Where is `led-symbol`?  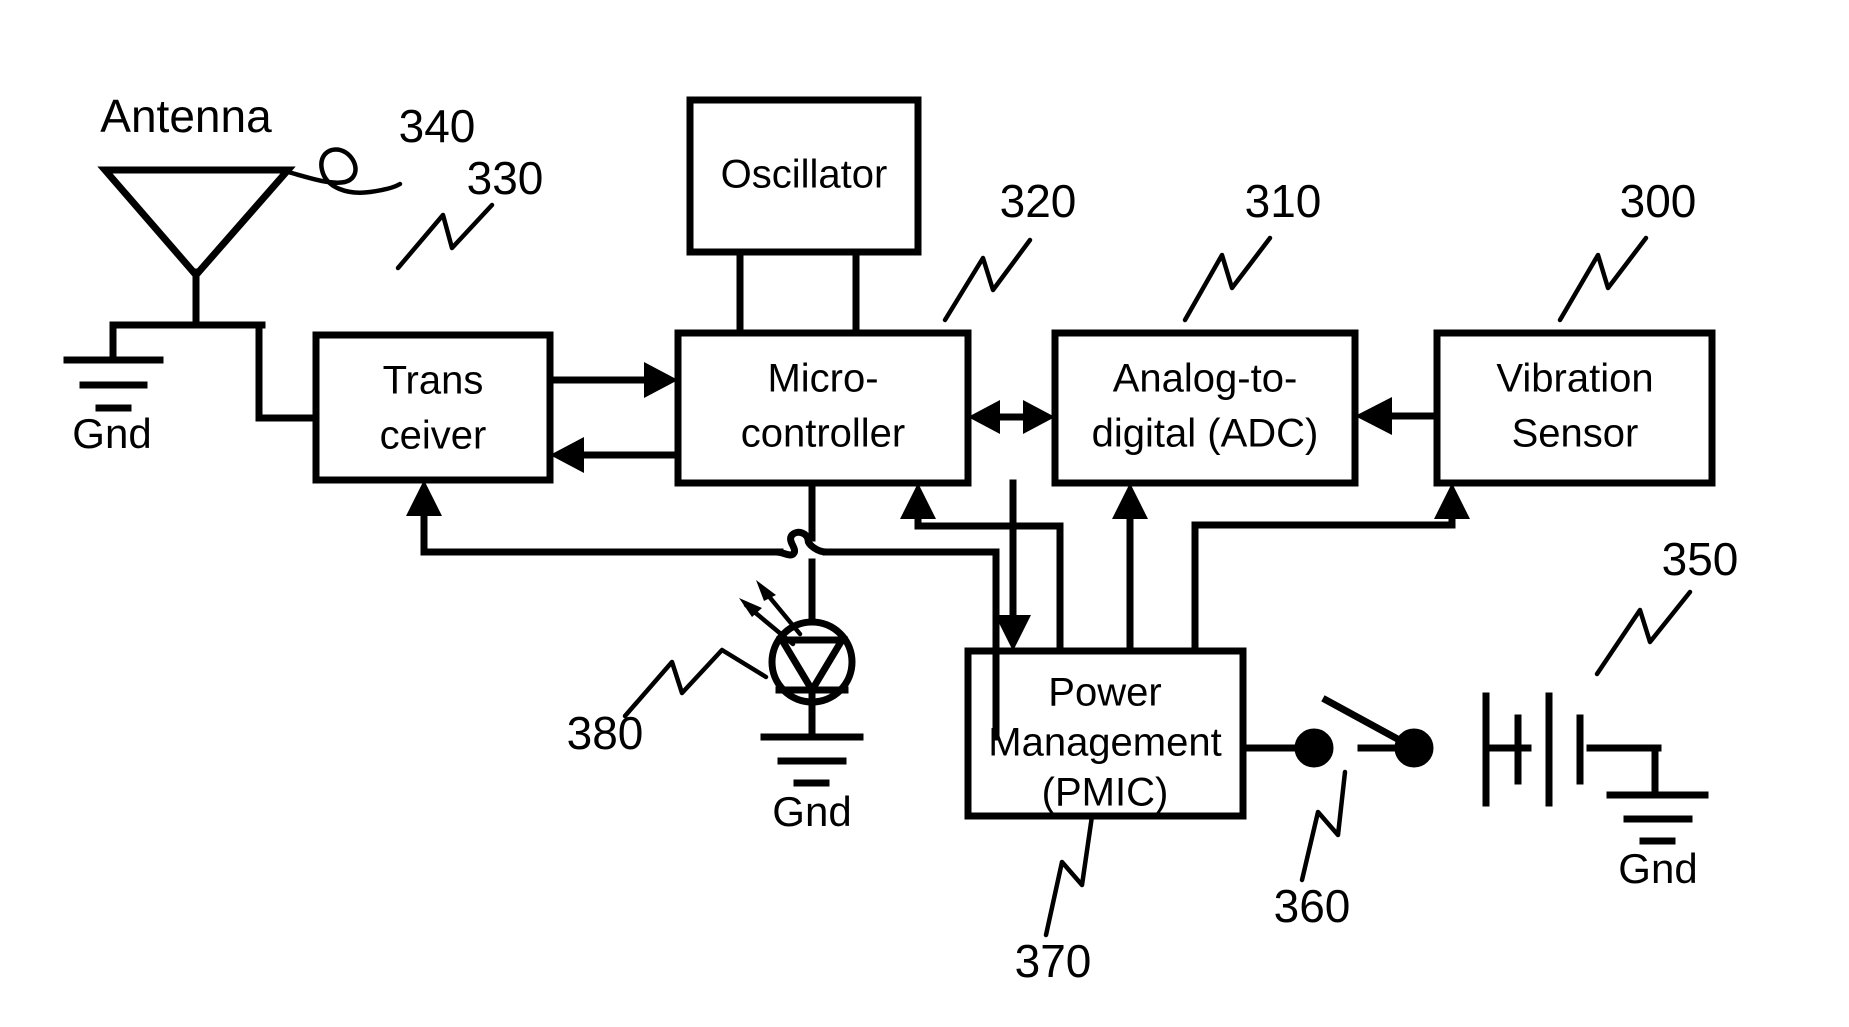 led-symbol is located at coordinates (797, 659).